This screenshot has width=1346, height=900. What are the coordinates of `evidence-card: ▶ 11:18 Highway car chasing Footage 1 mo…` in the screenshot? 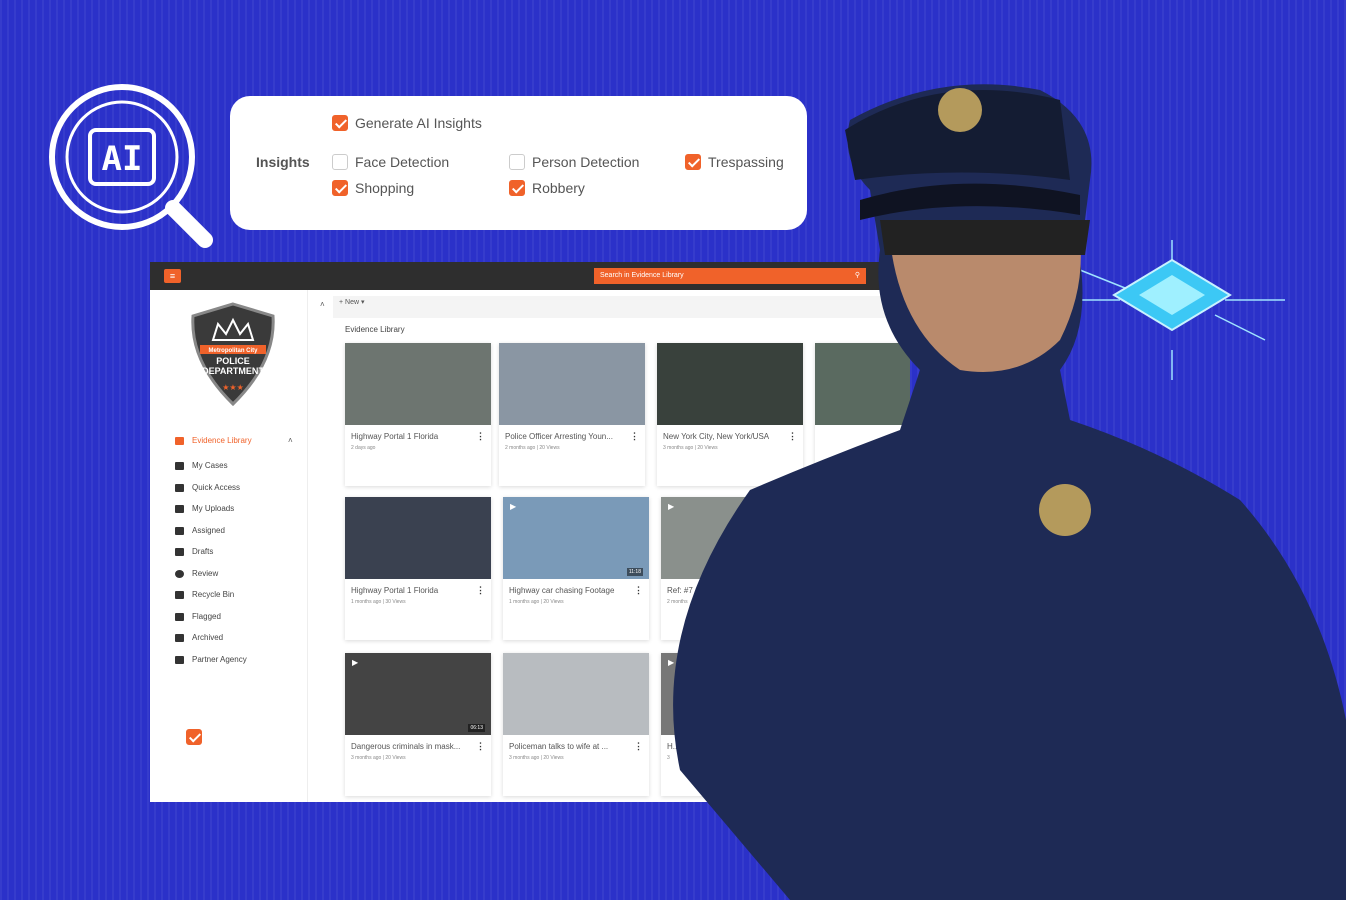 It's located at (576, 568).